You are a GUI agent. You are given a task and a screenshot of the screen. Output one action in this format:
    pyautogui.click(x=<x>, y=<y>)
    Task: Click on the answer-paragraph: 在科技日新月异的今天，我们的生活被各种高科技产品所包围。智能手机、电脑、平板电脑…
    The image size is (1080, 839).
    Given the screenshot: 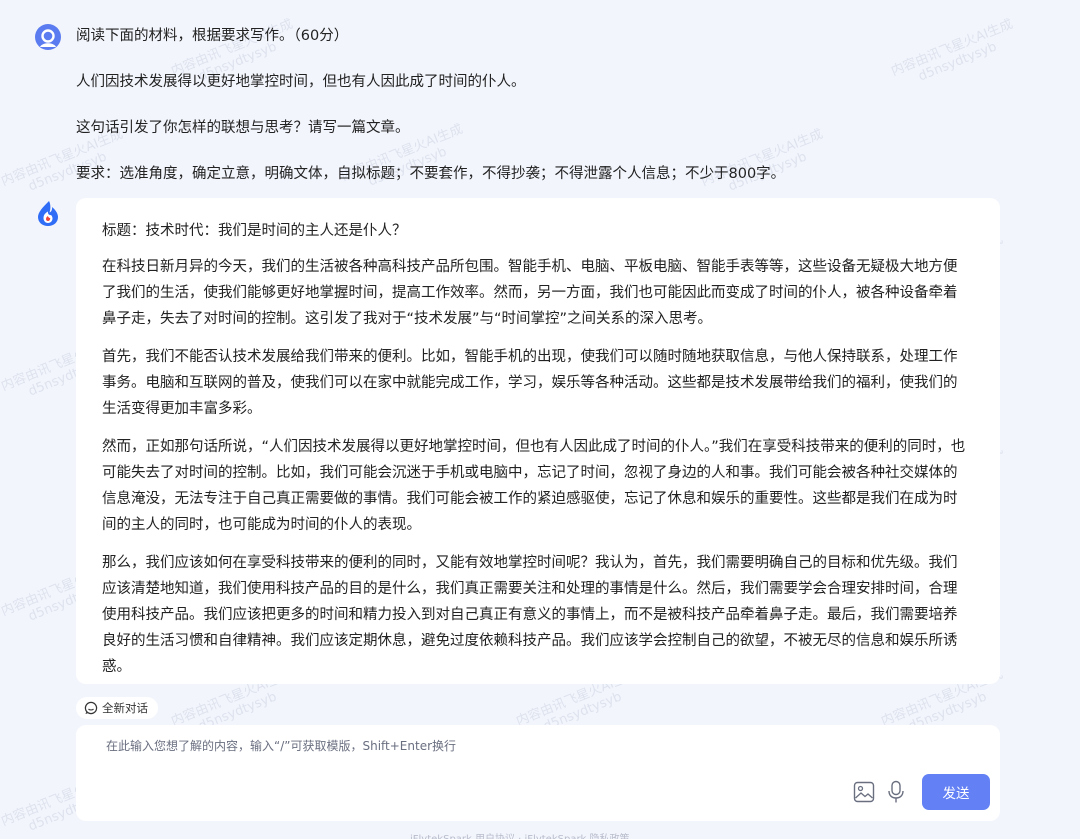 What is the action you would take?
    pyautogui.click(x=530, y=293)
    